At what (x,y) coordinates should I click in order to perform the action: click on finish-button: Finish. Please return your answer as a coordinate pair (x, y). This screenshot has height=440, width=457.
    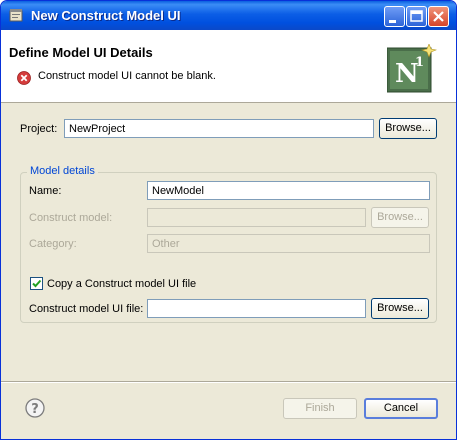
    Looking at the image, I should click on (320, 408).